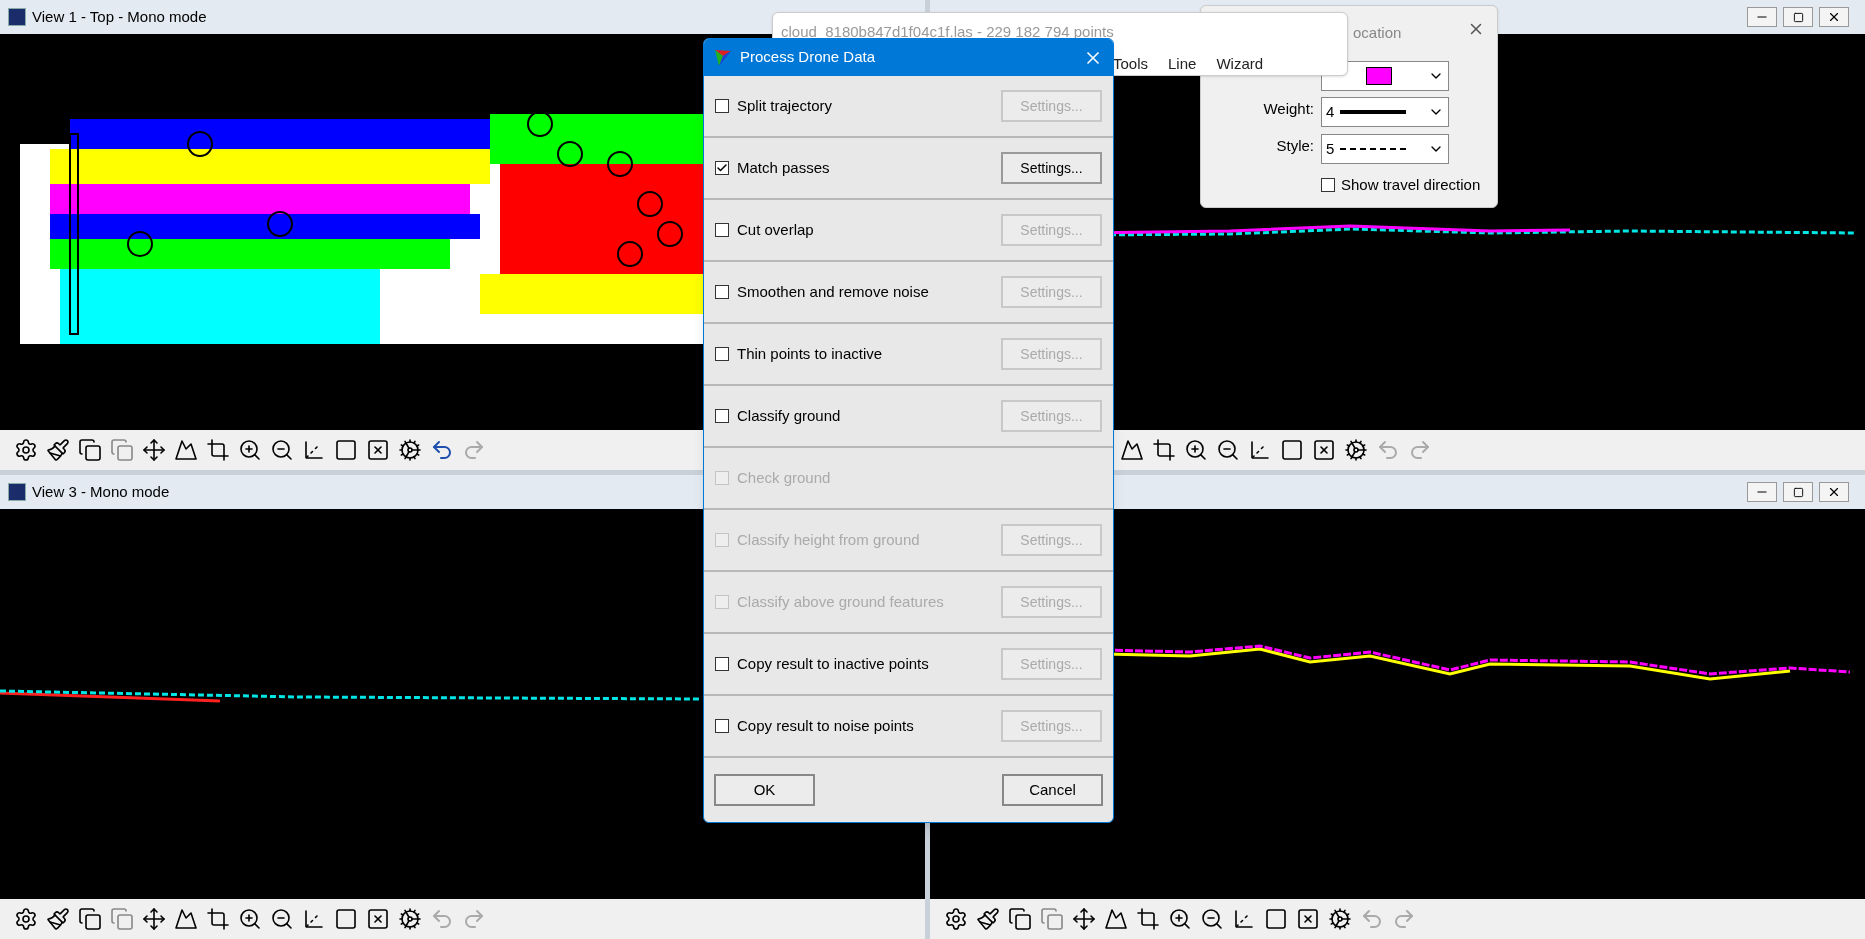 The width and height of the screenshot is (1865, 939). I want to click on menu-item: Line, so click(1182, 64).